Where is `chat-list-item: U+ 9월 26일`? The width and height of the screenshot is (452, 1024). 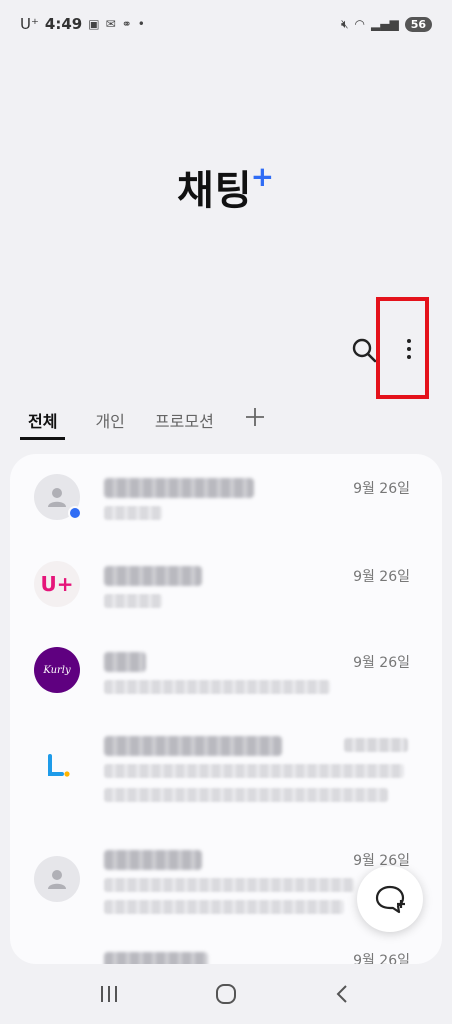
chat-list-item: U+ 9월 26일 is located at coordinates (226, 589).